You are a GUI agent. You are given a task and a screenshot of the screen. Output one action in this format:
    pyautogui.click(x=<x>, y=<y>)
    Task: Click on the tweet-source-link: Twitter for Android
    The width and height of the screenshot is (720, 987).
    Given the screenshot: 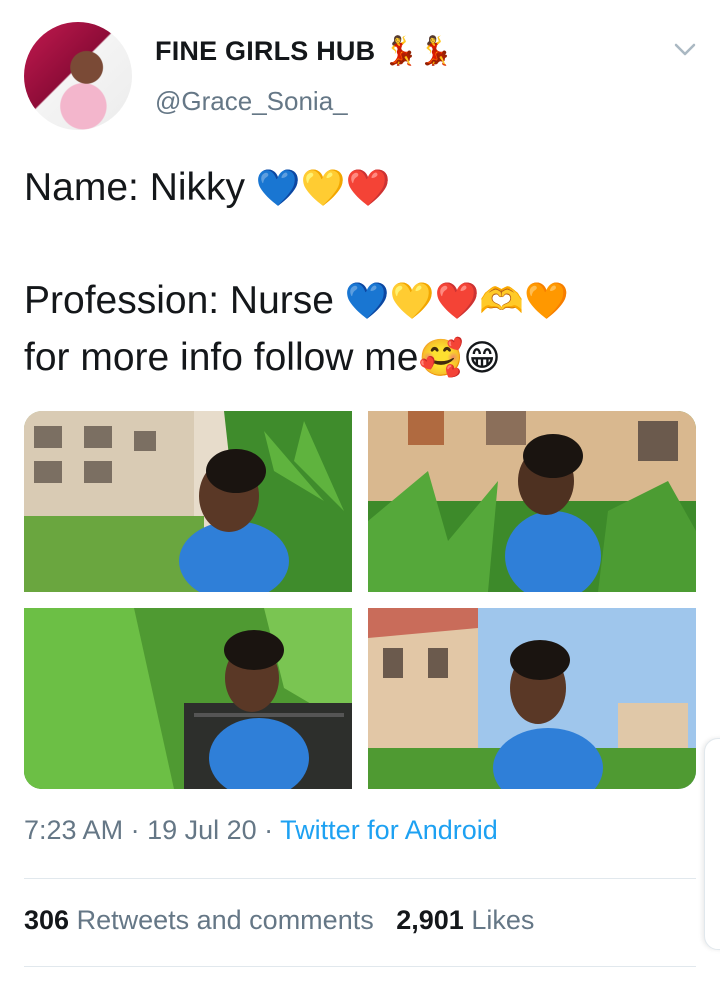 What is the action you would take?
    pyautogui.click(x=389, y=830)
    